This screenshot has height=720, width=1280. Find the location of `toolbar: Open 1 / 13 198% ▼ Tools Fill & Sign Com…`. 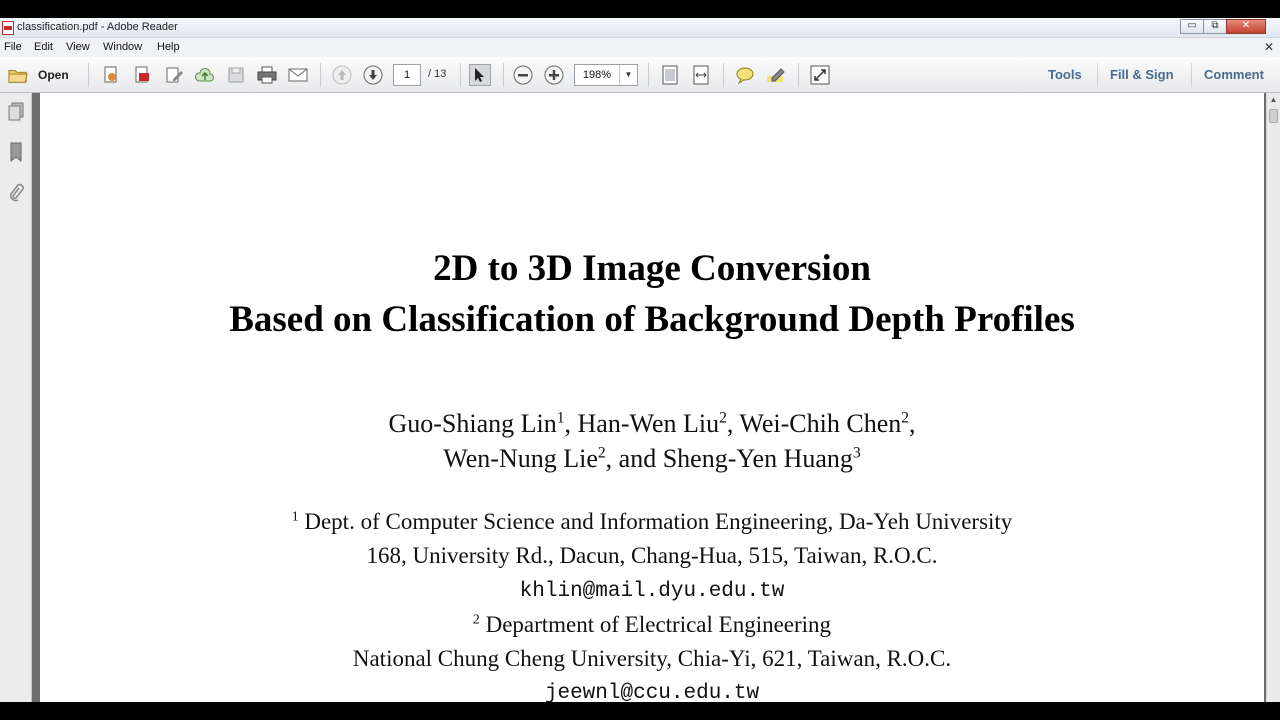

toolbar: Open 1 / 13 198% ▼ Tools Fill & Sign Com… is located at coordinates (640, 75).